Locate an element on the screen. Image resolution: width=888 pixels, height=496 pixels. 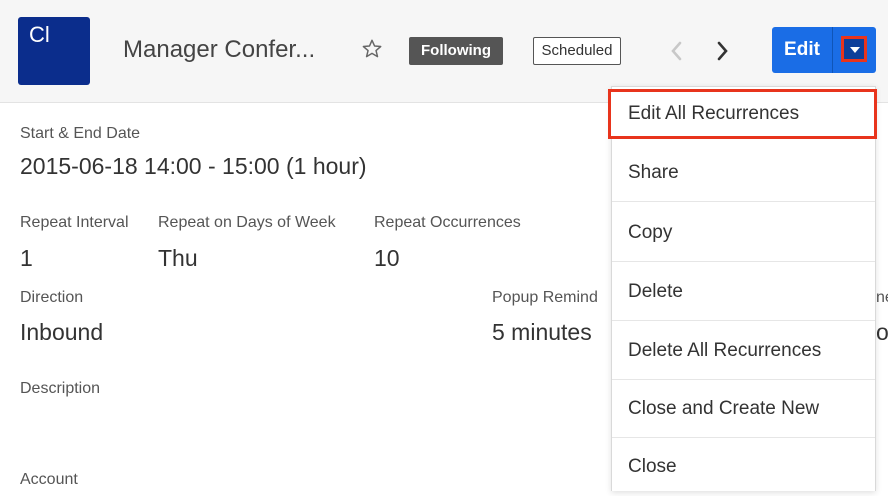
avatar-initials: Cl is located at coordinates (39, 34).